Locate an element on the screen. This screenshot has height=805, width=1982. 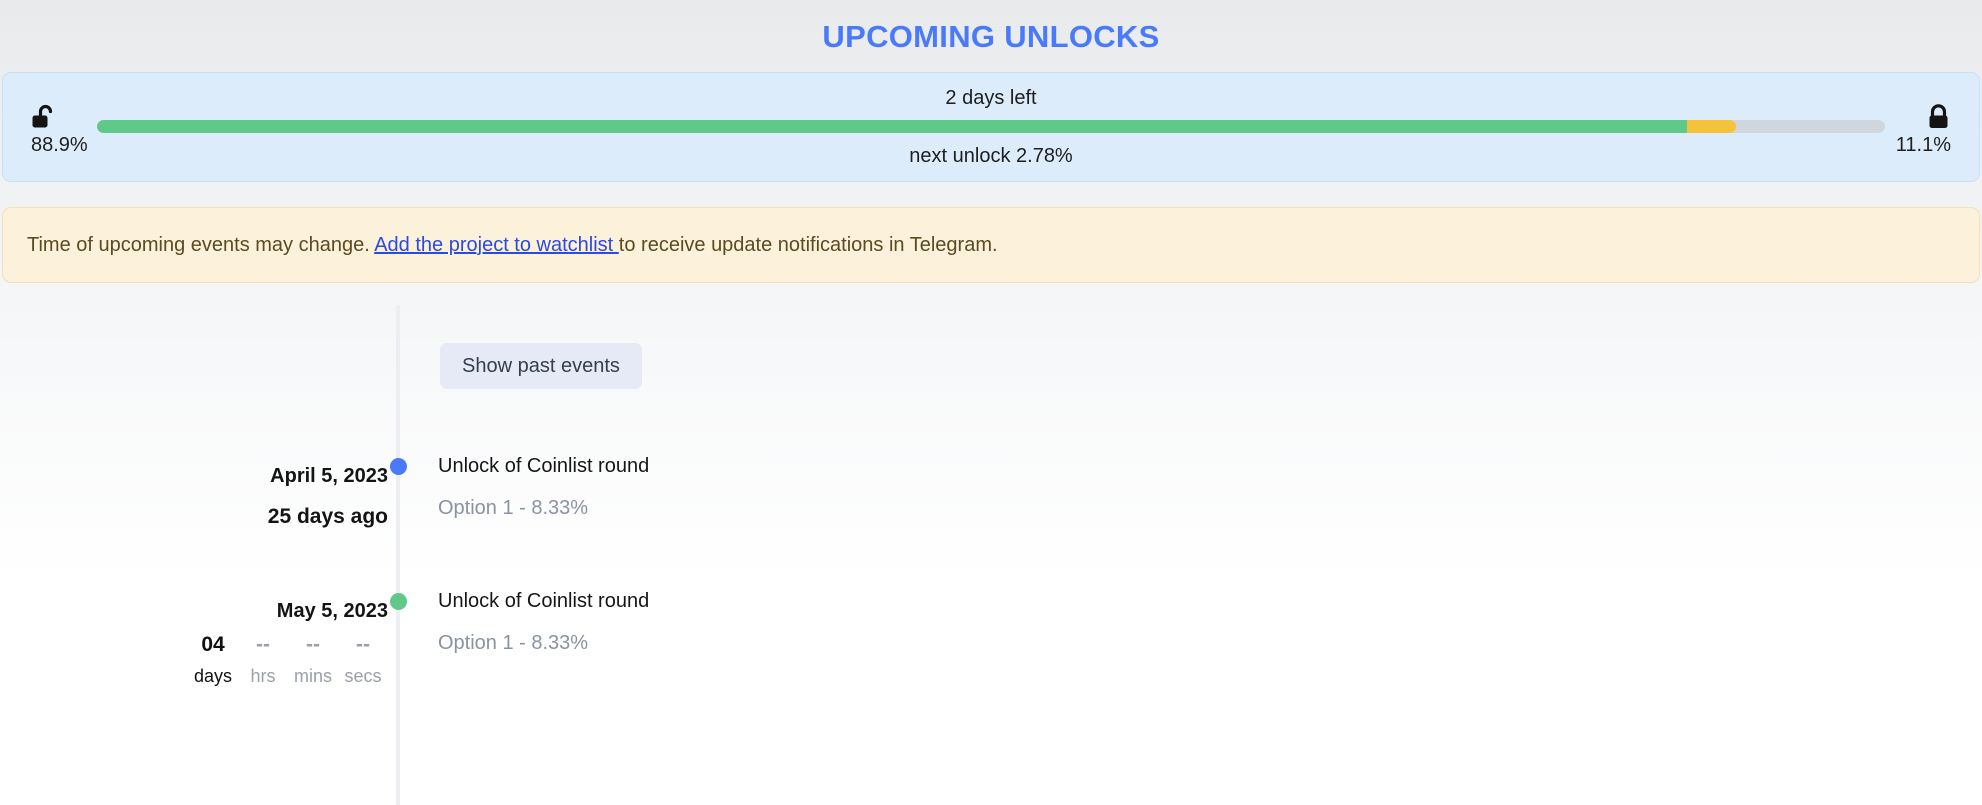
show-past-events-button: Show past events is located at coordinates (541, 366).